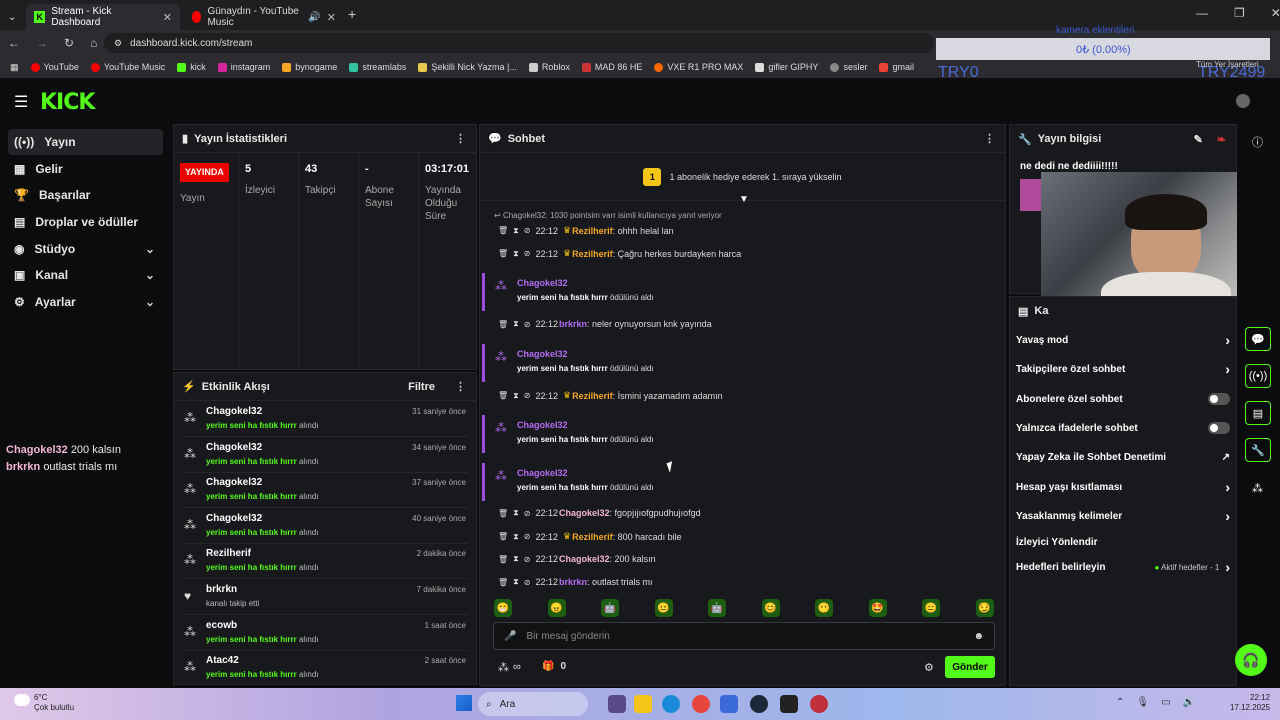 This screenshot has width=1280, height=720. What do you see at coordinates (1239, 13) in the screenshot?
I see `maximize-icon: ❐` at bounding box center [1239, 13].